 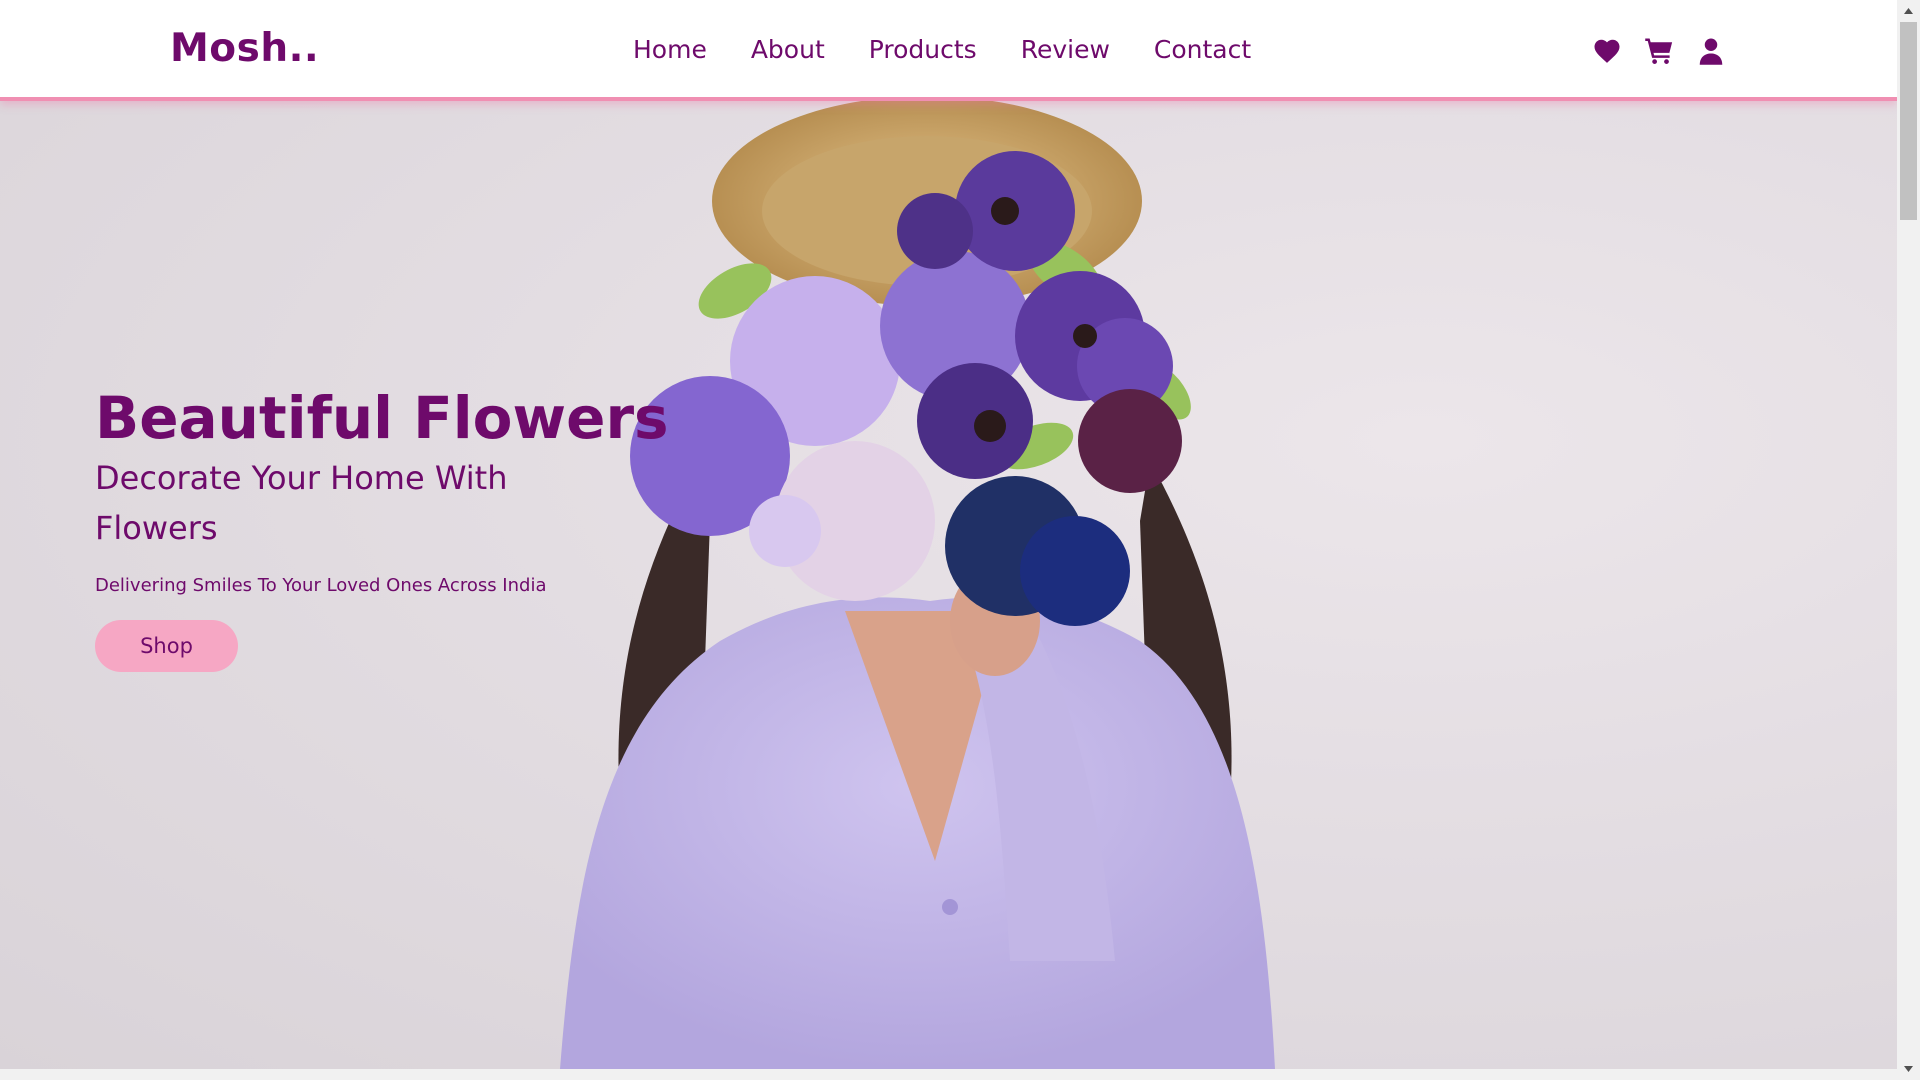 What do you see at coordinates (166, 646) in the screenshot?
I see `shop-button: Shop` at bounding box center [166, 646].